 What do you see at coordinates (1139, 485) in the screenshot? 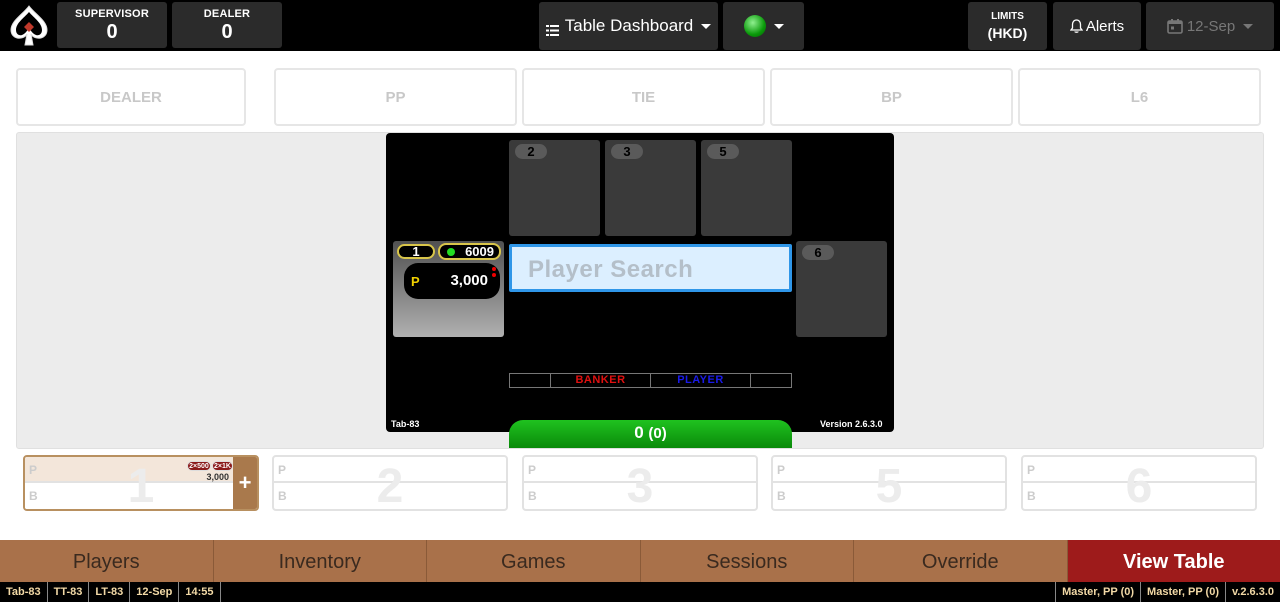
I see `seat-card-number: 6` at bounding box center [1139, 485].